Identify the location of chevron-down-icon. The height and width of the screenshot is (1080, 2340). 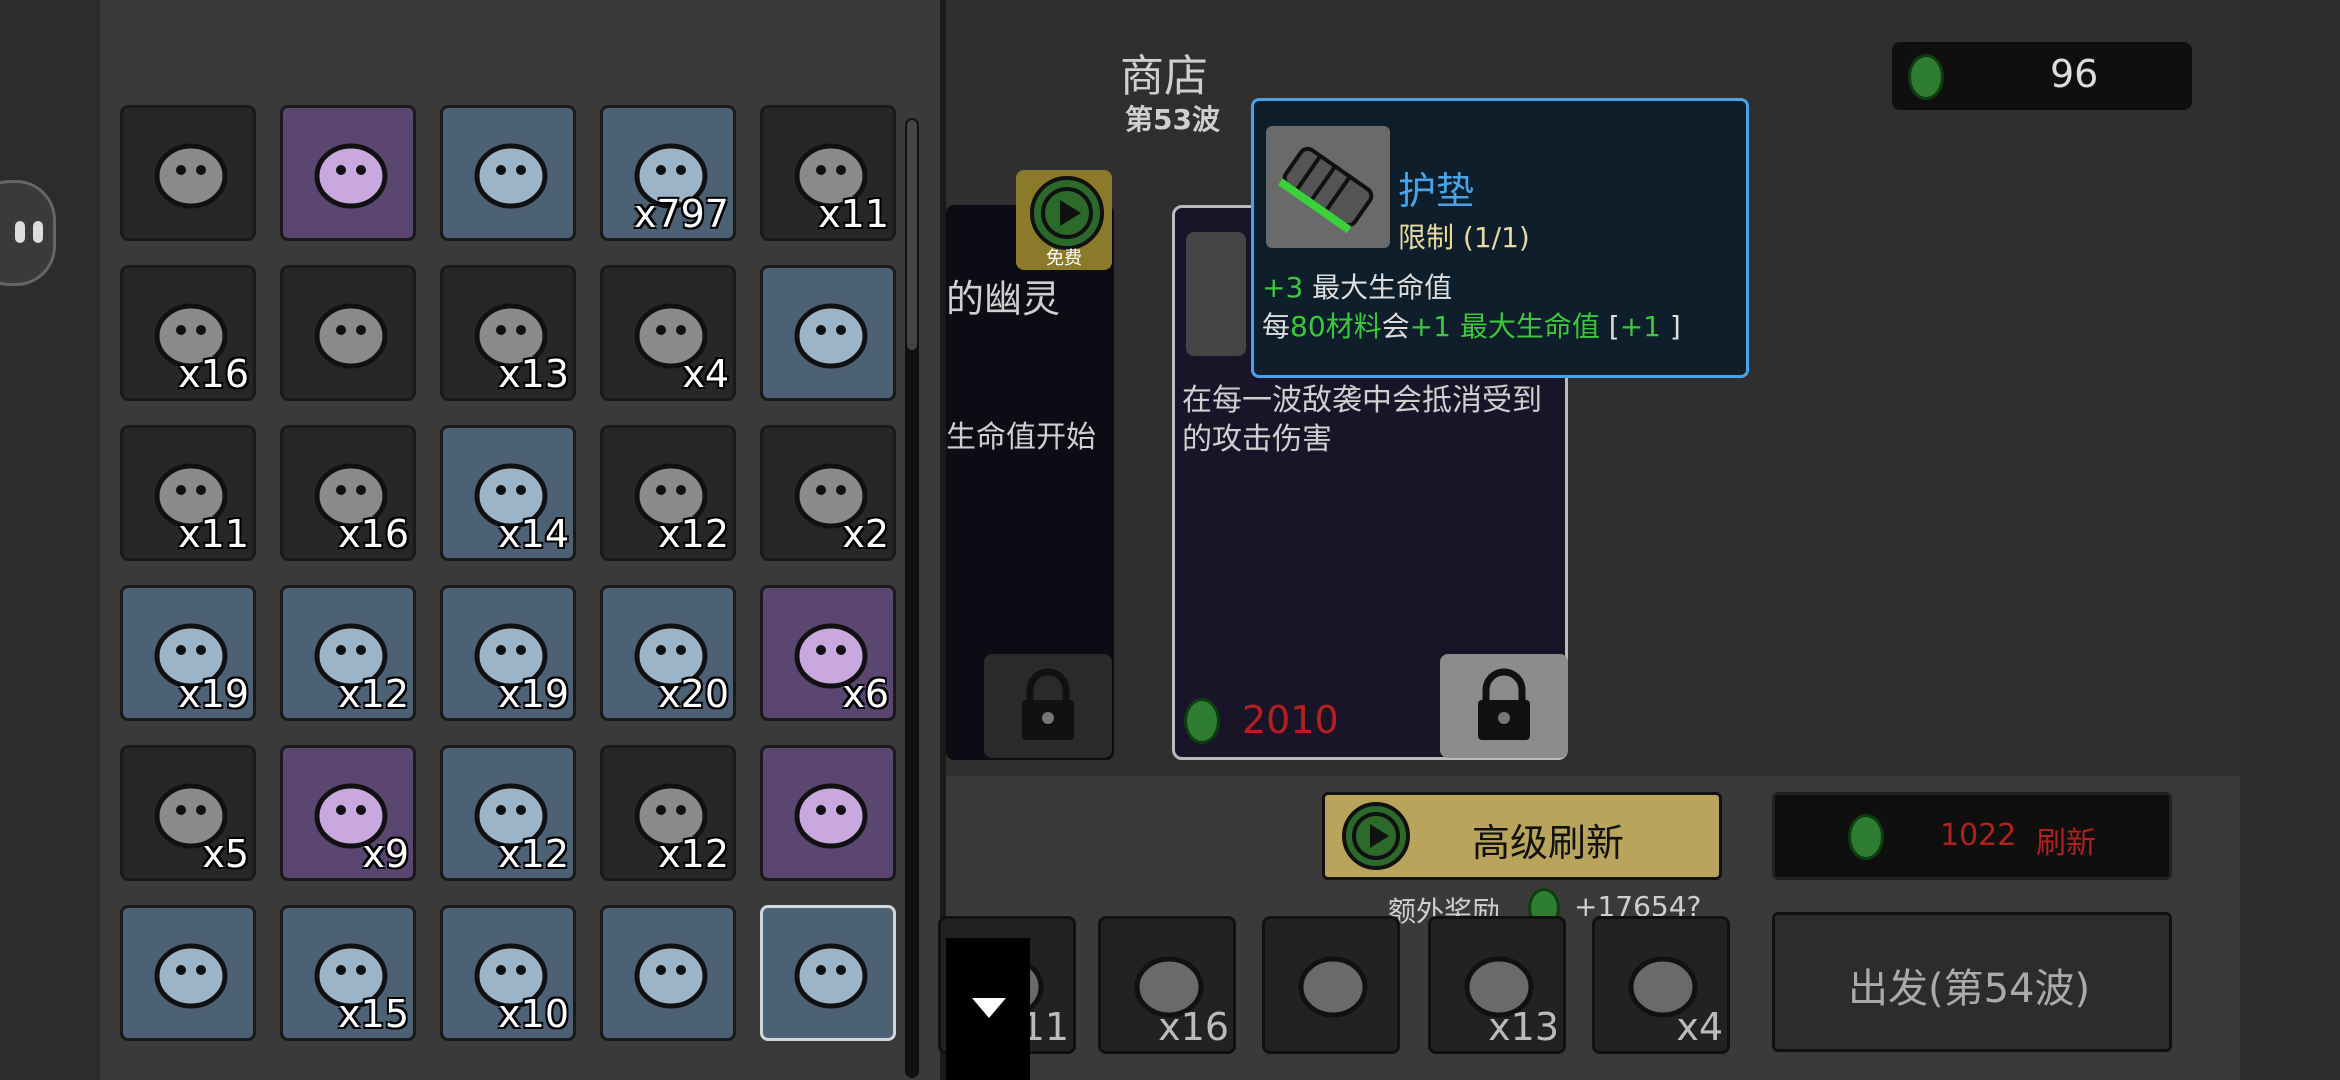
(989, 1008).